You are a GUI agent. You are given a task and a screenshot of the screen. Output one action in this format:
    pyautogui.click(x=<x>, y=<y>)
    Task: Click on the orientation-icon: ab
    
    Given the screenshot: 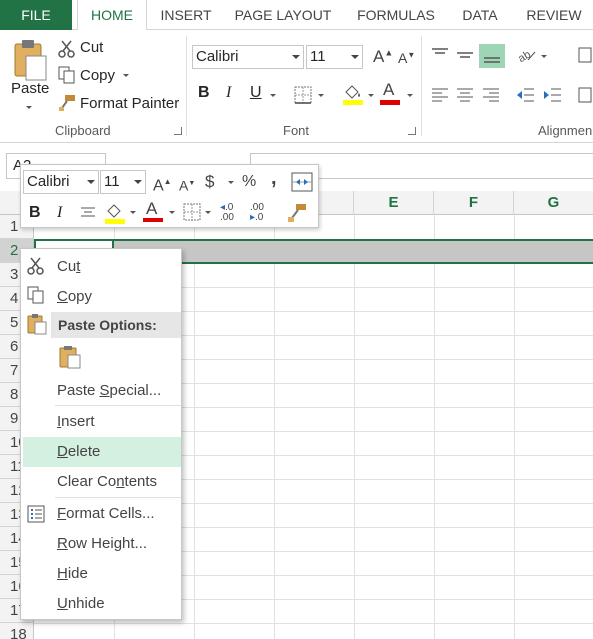 What is the action you would take?
    pyautogui.click(x=527, y=55)
    